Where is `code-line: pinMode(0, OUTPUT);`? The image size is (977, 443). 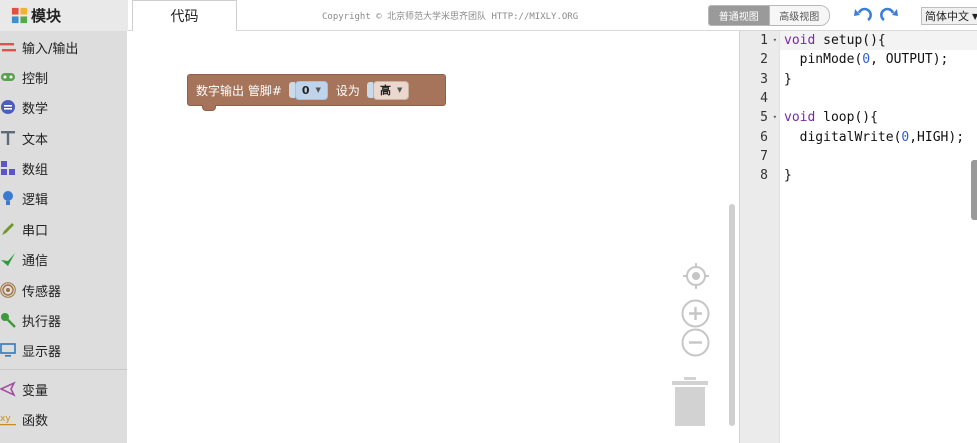
code-line: pinMode(0, OUTPUT); is located at coordinates (866, 59).